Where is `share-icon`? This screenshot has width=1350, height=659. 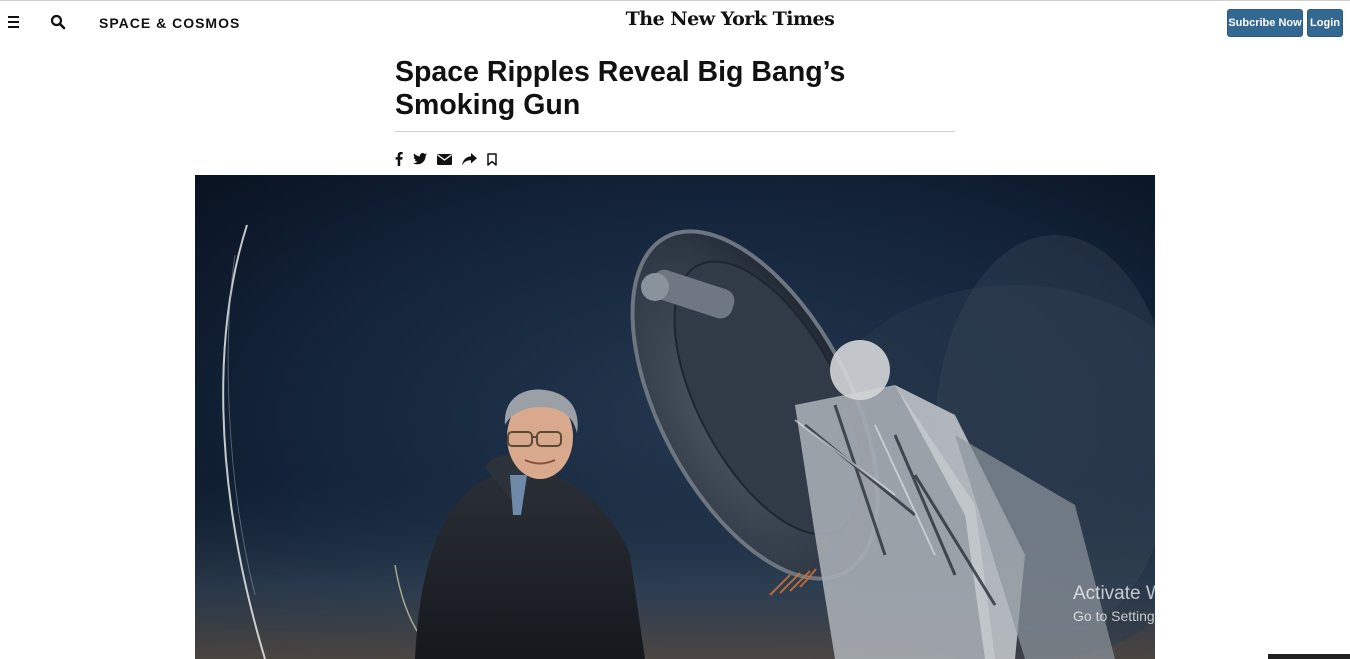
share-icon is located at coordinates (469, 159).